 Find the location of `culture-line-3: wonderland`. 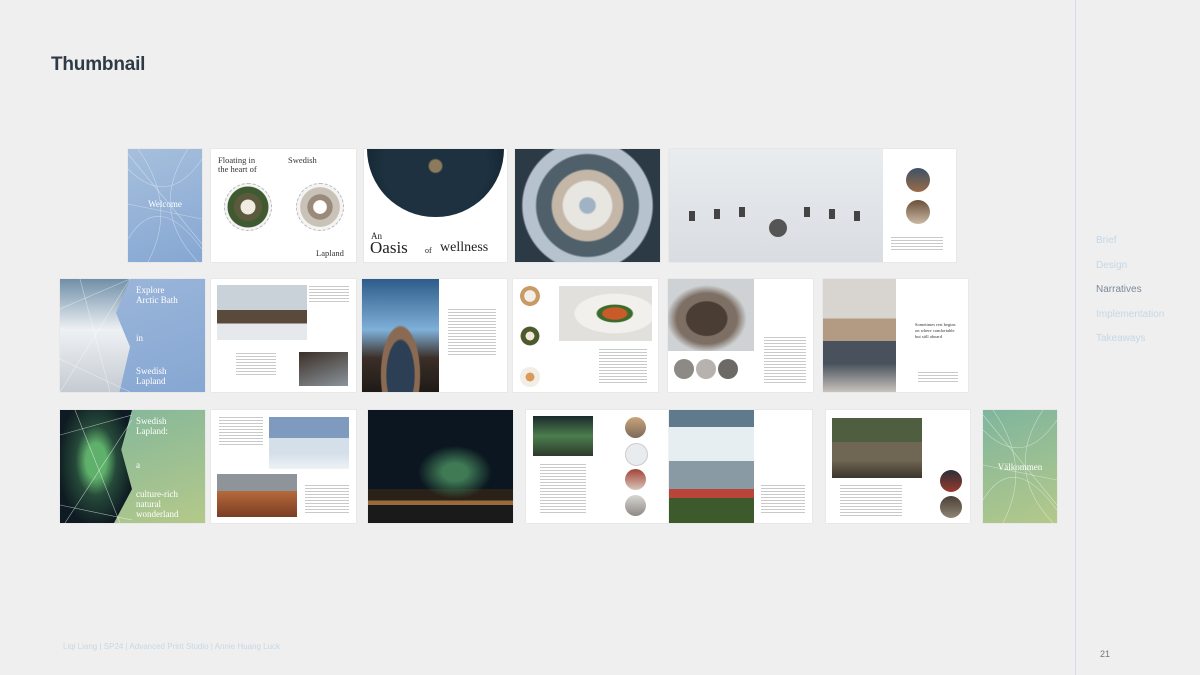

culture-line-3: wonderland is located at coordinates (157, 514).